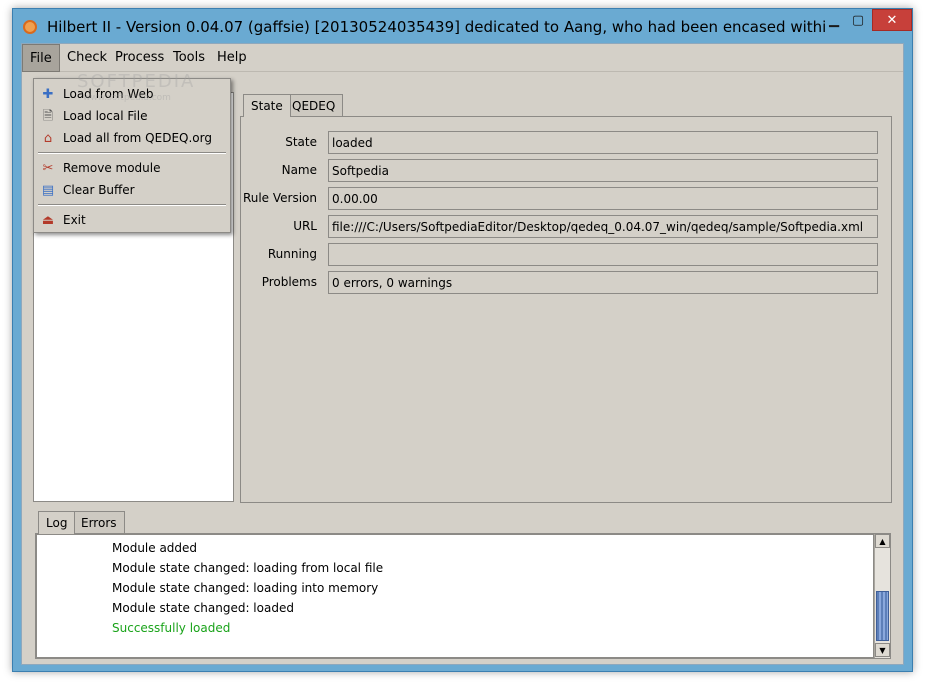 Image resolution: width=932 pixels, height=692 pixels. Describe the element at coordinates (314, 105) in the screenshot. I see `tab-qedeq: QEDEQ` at that location.